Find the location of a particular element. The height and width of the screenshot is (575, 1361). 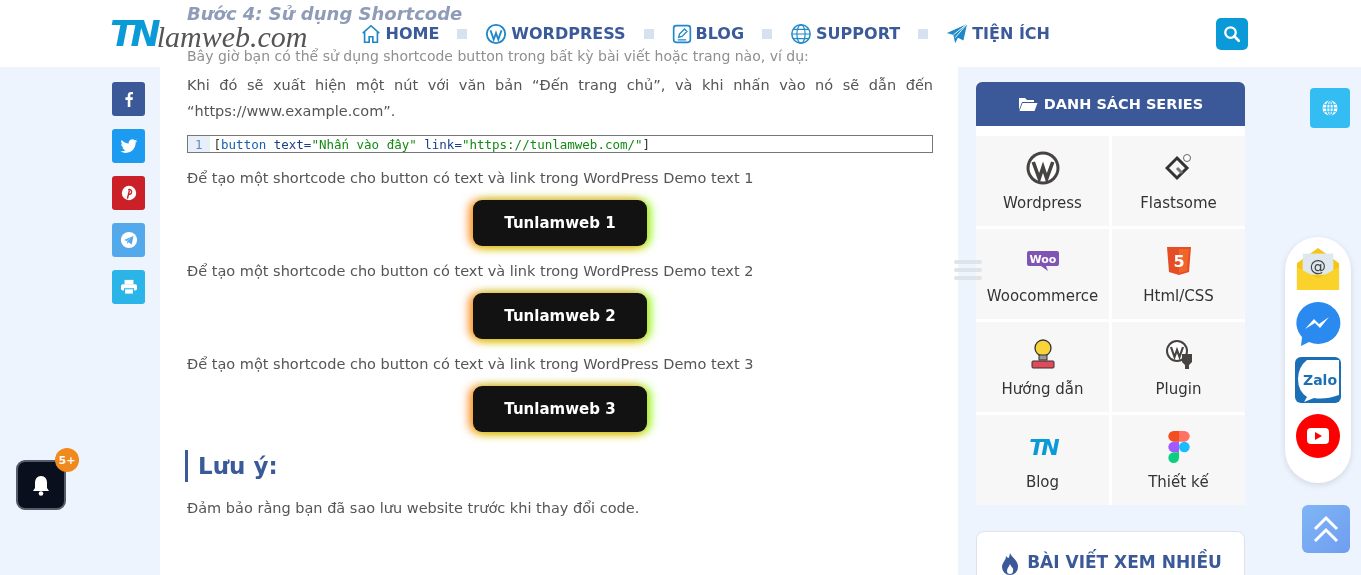

pinterest-share-button is located at coordinates (128, 193).